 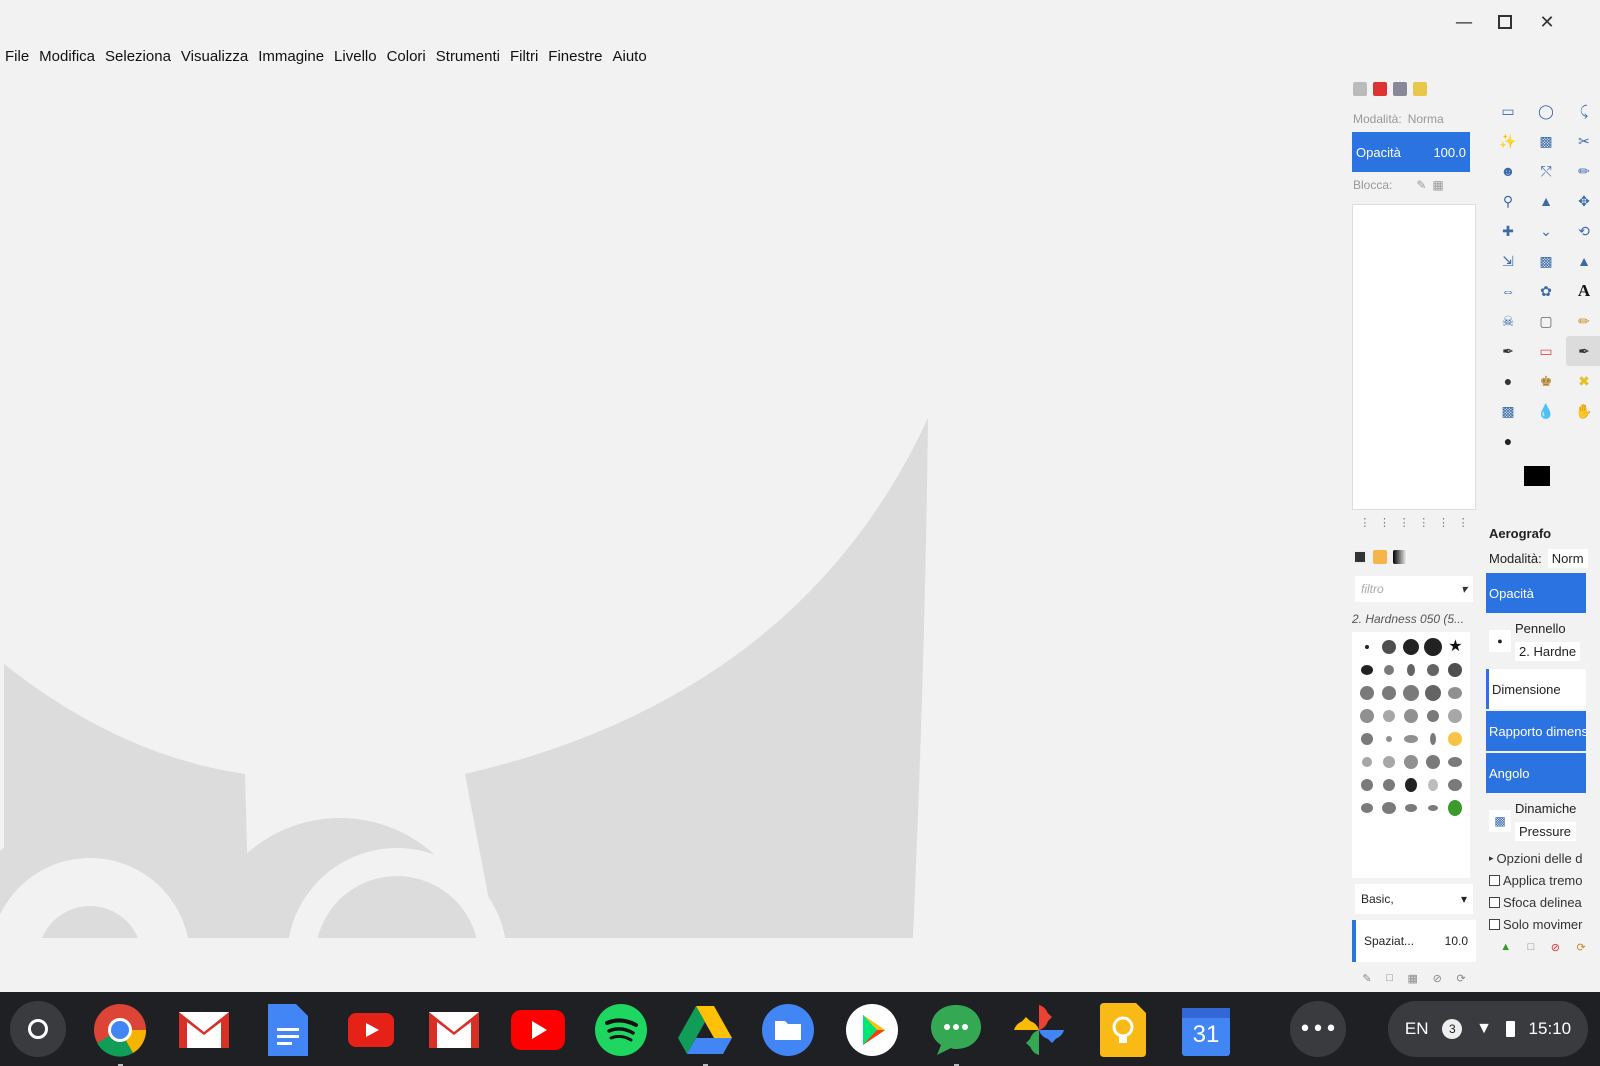 I want to click on brush-spacing-spinner: Spaziat... 10.0, so click(x=1414, y=941).